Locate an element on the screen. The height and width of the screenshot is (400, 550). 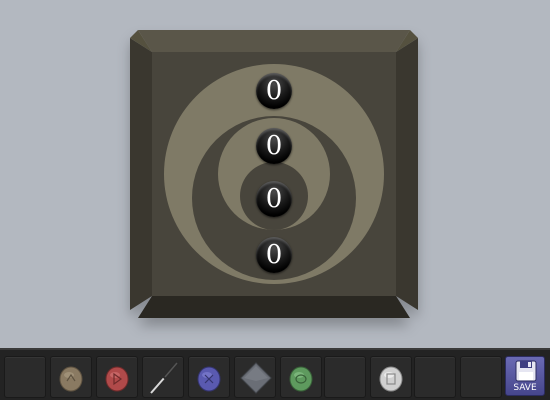
green-rune-stone-icon is located at coordinates (301, 379).